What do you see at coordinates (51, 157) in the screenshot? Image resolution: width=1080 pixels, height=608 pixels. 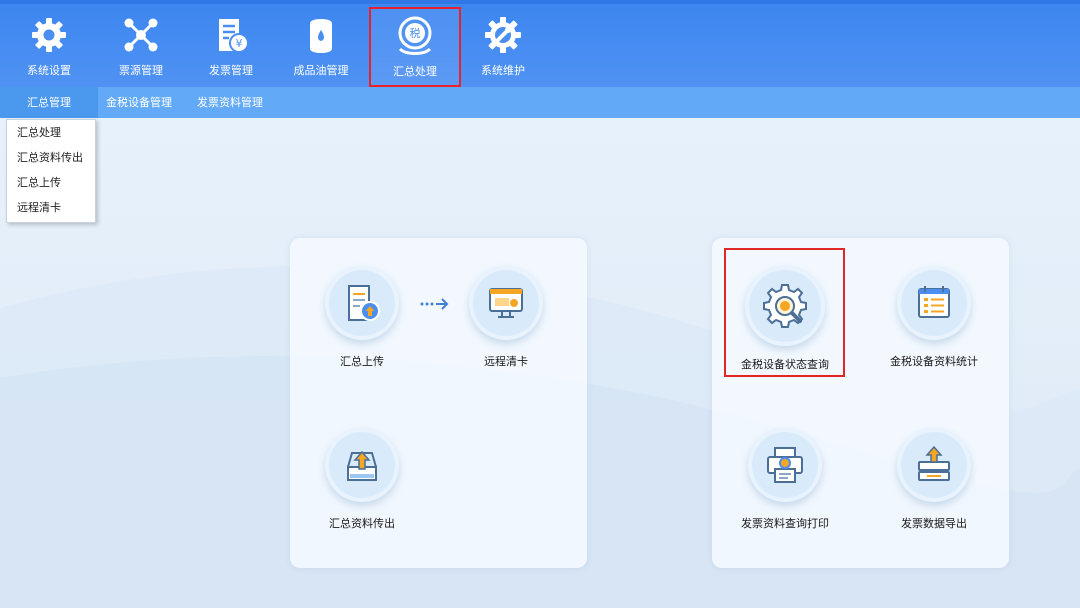 I see `menu-item-summary-export: 汇总资料传出` at bounding box center [51, 157].